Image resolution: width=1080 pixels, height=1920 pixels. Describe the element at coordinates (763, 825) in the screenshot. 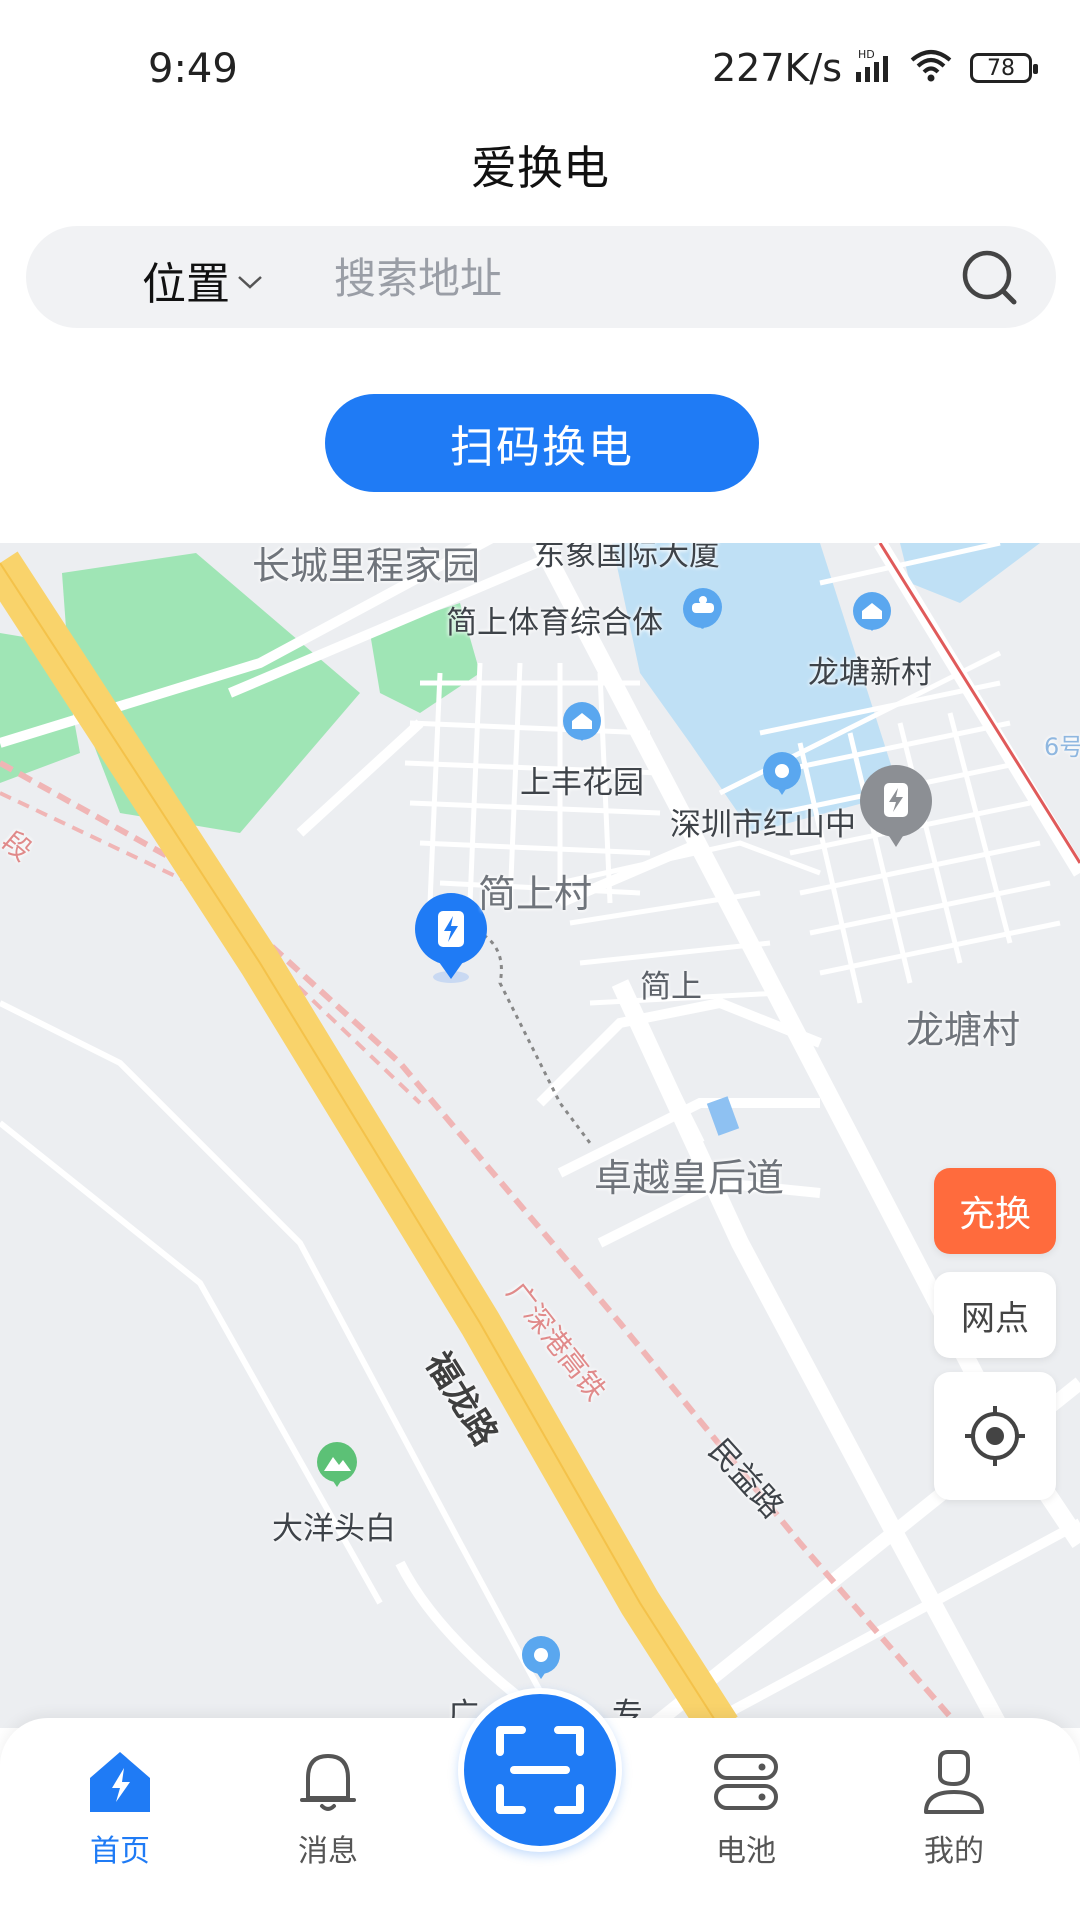

I see `map-label: 深圳市红山中` at that location.